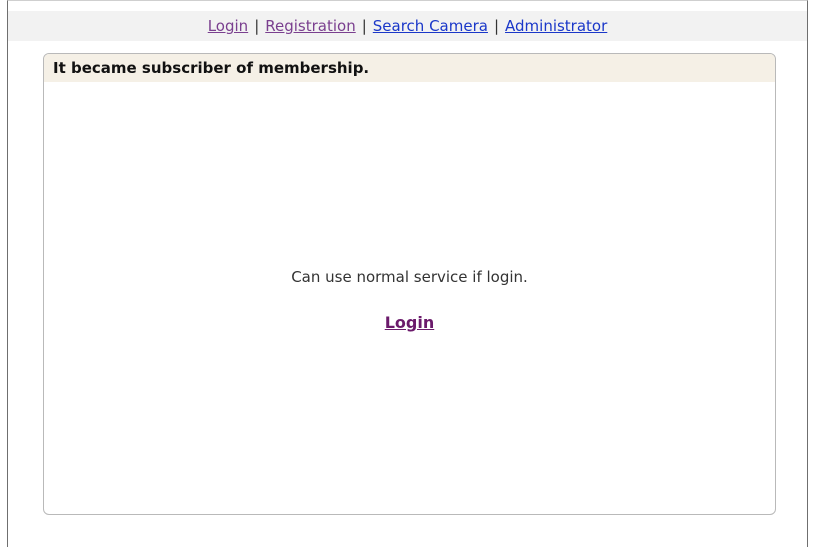  Describe the element at coordinates (310, 26) in the screenshot. I see `nav-registration-link: Registration` at that location.